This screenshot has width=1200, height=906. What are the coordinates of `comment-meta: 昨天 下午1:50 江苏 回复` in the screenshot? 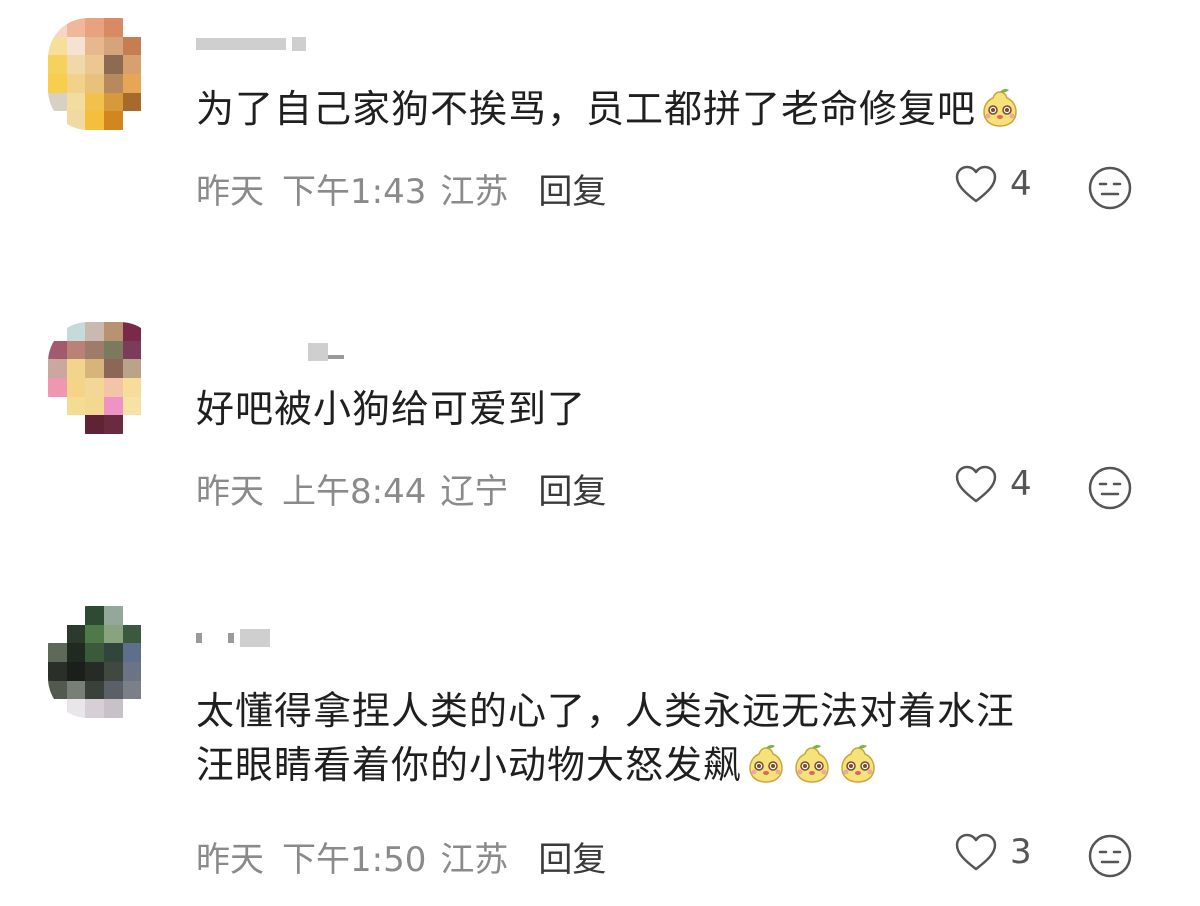 It's located at (401, 856).